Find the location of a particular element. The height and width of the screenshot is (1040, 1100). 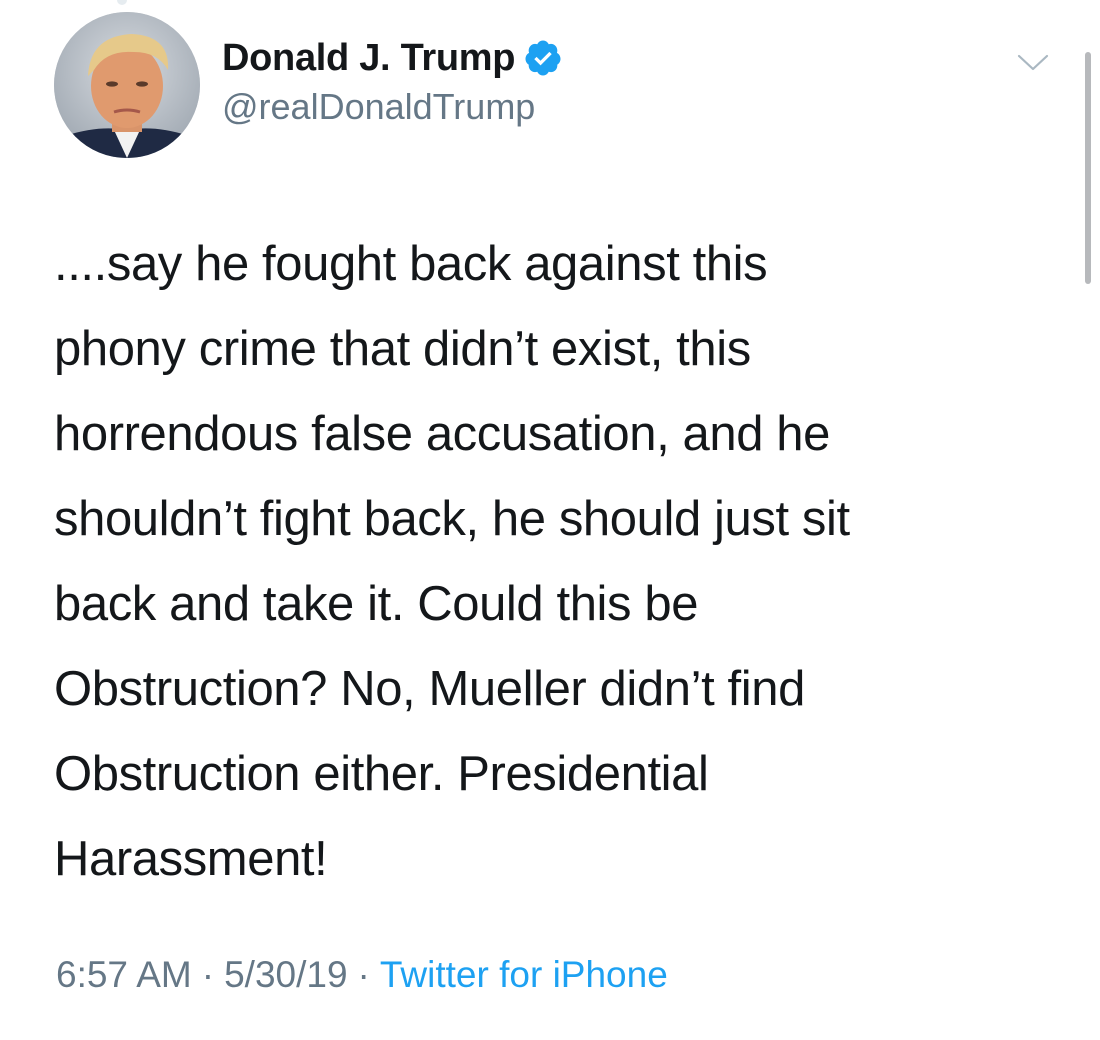

tweet-text-line: Harassment! is located at coordinates (191, 859).